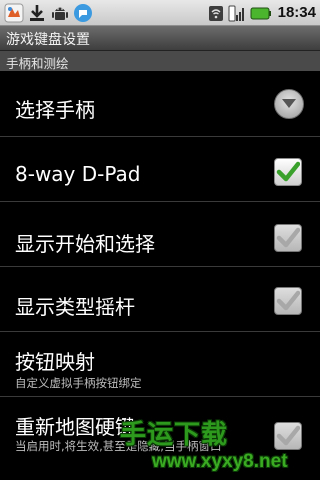 This screenshot has width=320, height=480. What do you see at coordinates (160, 364) in the screenshot?
I see `pref-button-mapping: 按钮映射 自定义虚拟手柄按钮绑定` at bounding box center [160, 364].